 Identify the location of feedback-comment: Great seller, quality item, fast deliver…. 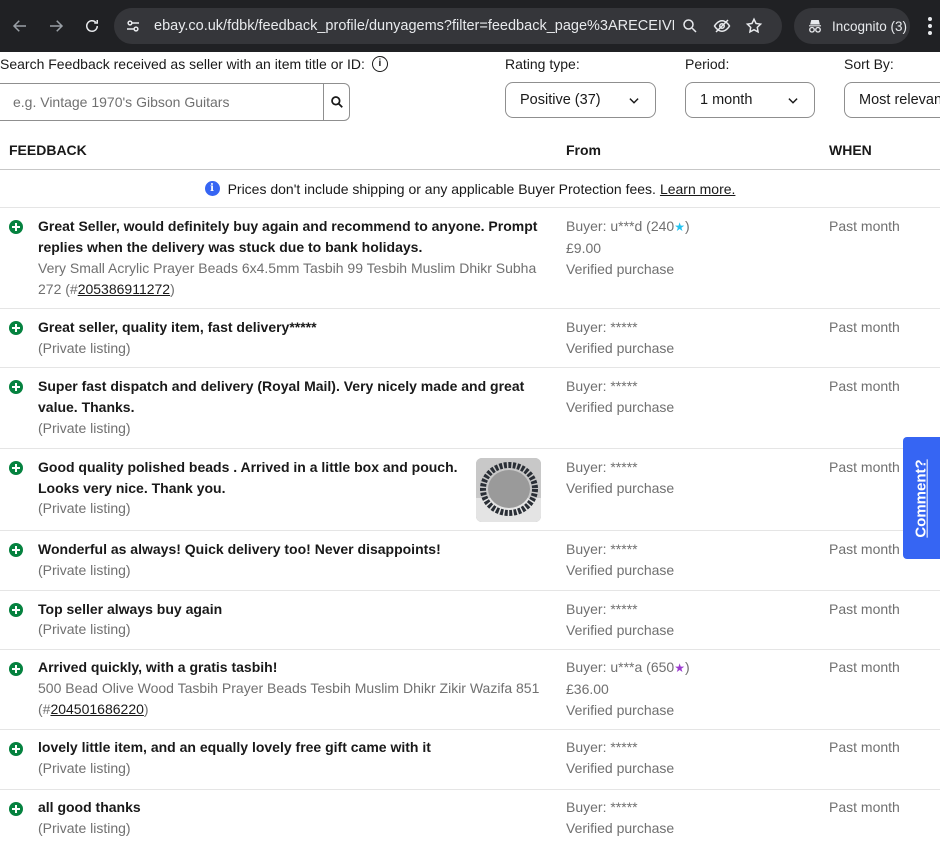
(177, 327).